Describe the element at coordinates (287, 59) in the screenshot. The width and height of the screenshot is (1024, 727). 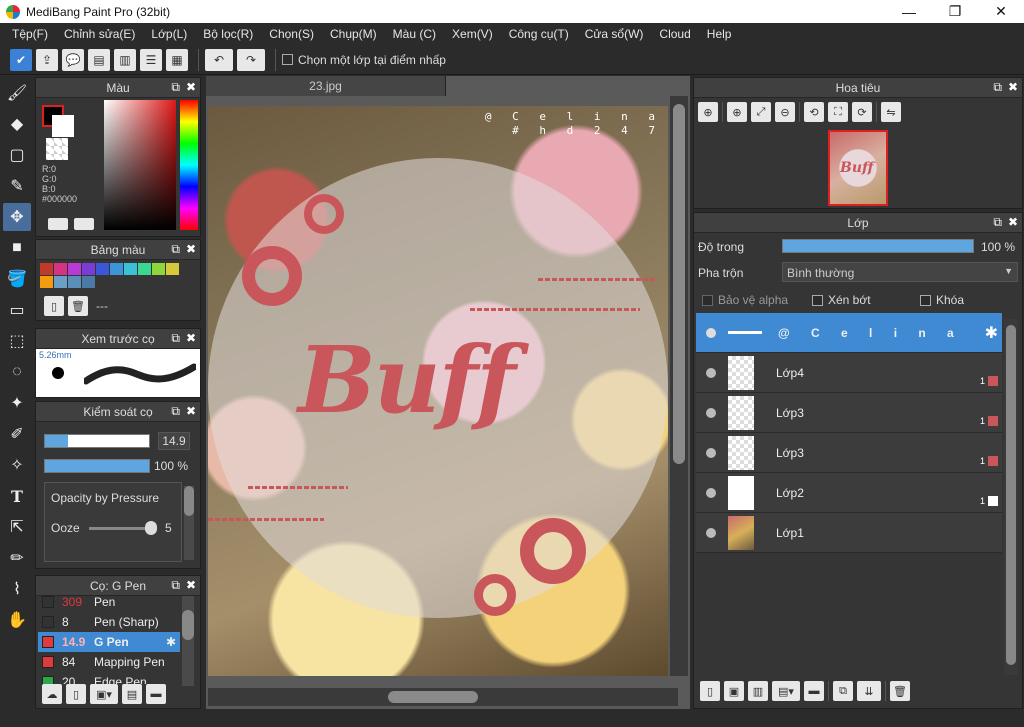
I see `select-layer-checkbox` at that location.